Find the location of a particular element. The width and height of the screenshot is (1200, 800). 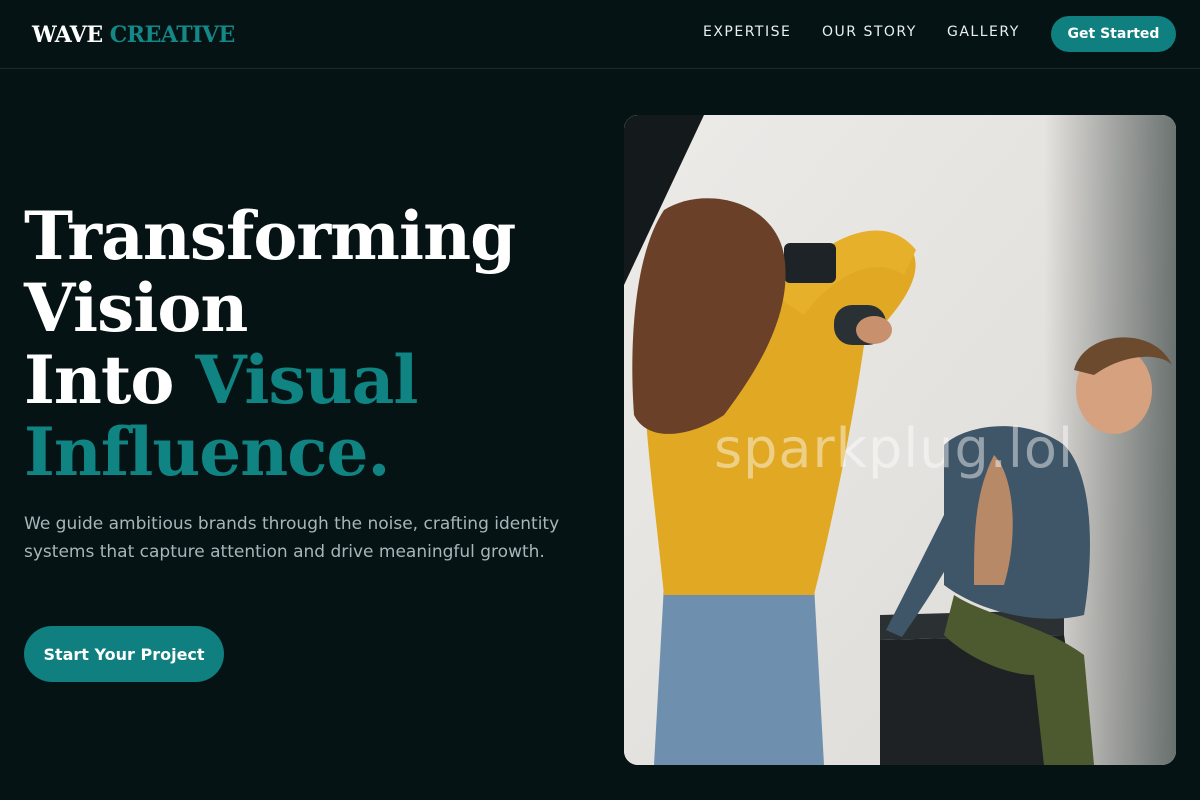

logo-wordmark-primary: WAVE is located at coordinates (67, 35).